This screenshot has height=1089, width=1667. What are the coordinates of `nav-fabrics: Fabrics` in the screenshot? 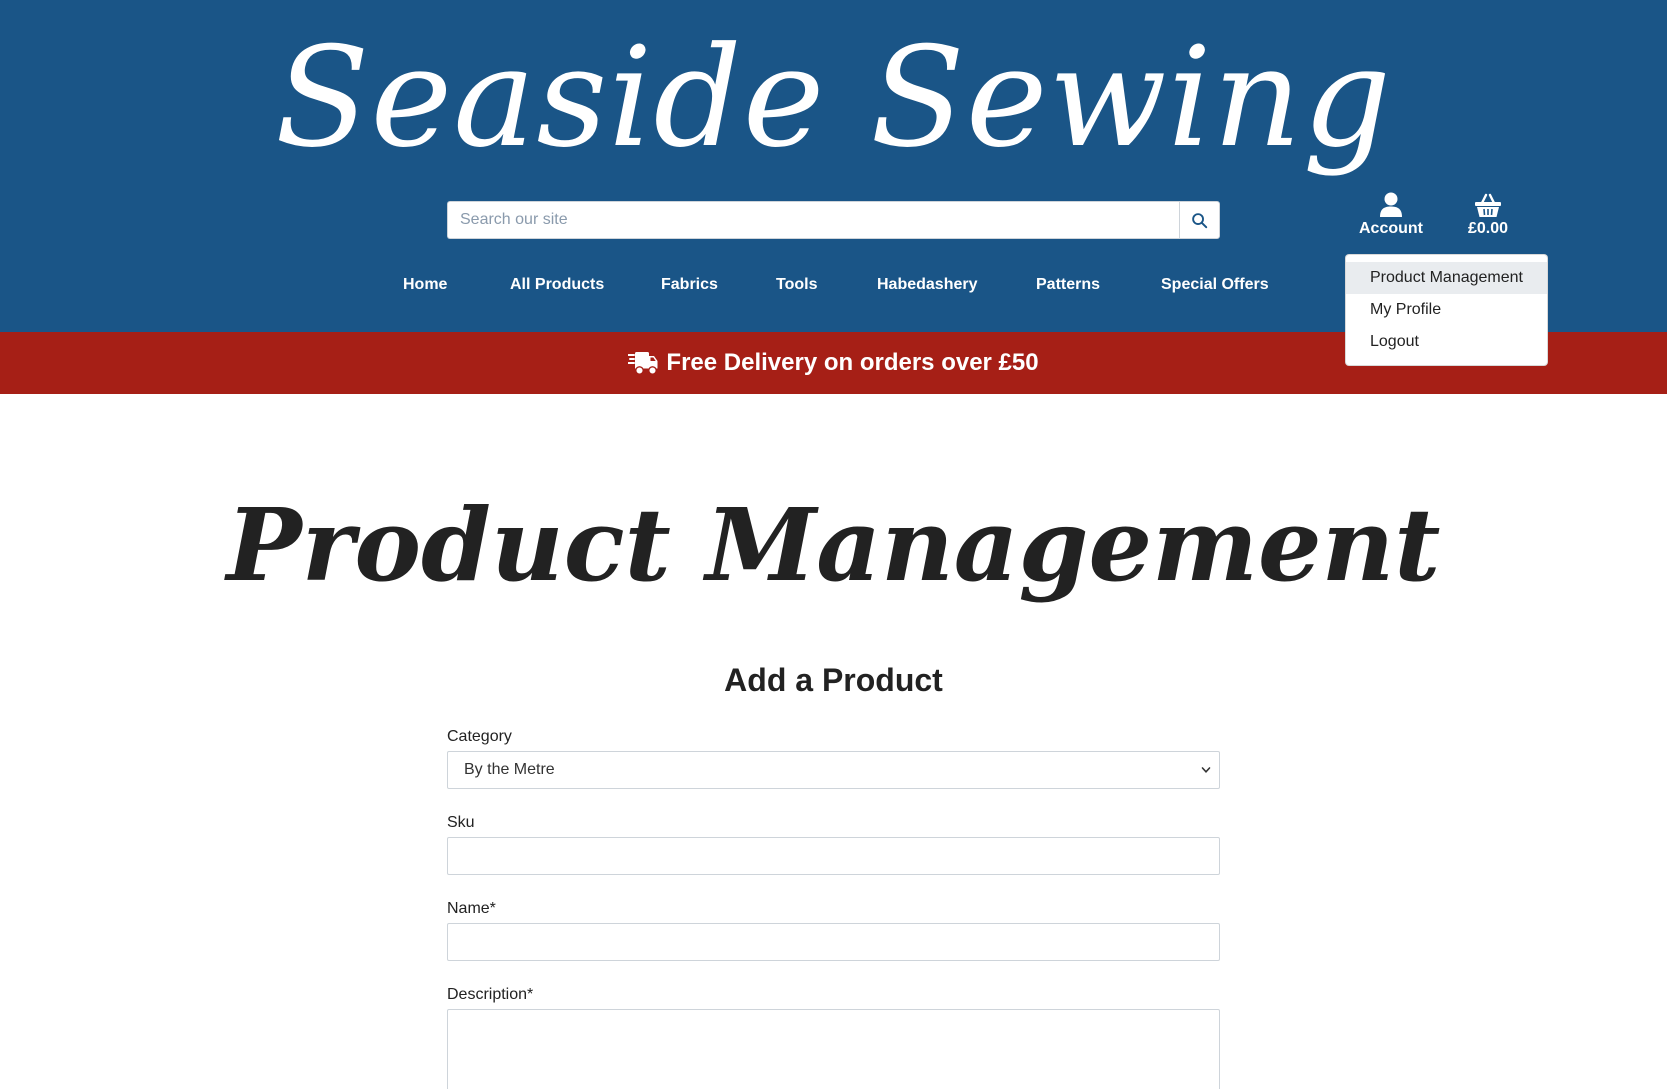 It's located at (689, 285).